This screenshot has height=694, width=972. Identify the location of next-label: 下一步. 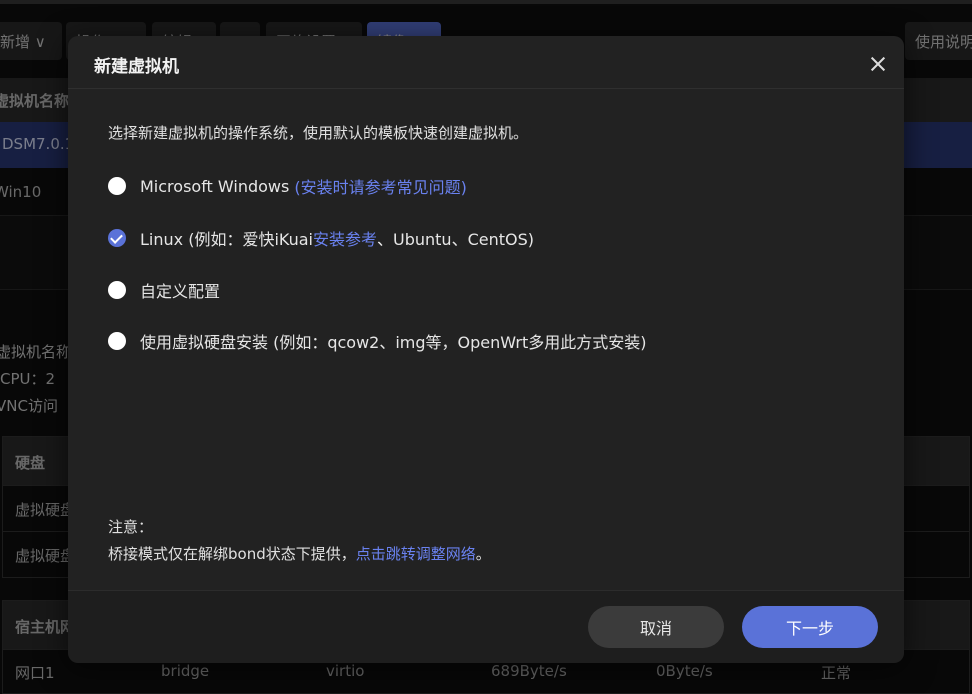
(809, 628).